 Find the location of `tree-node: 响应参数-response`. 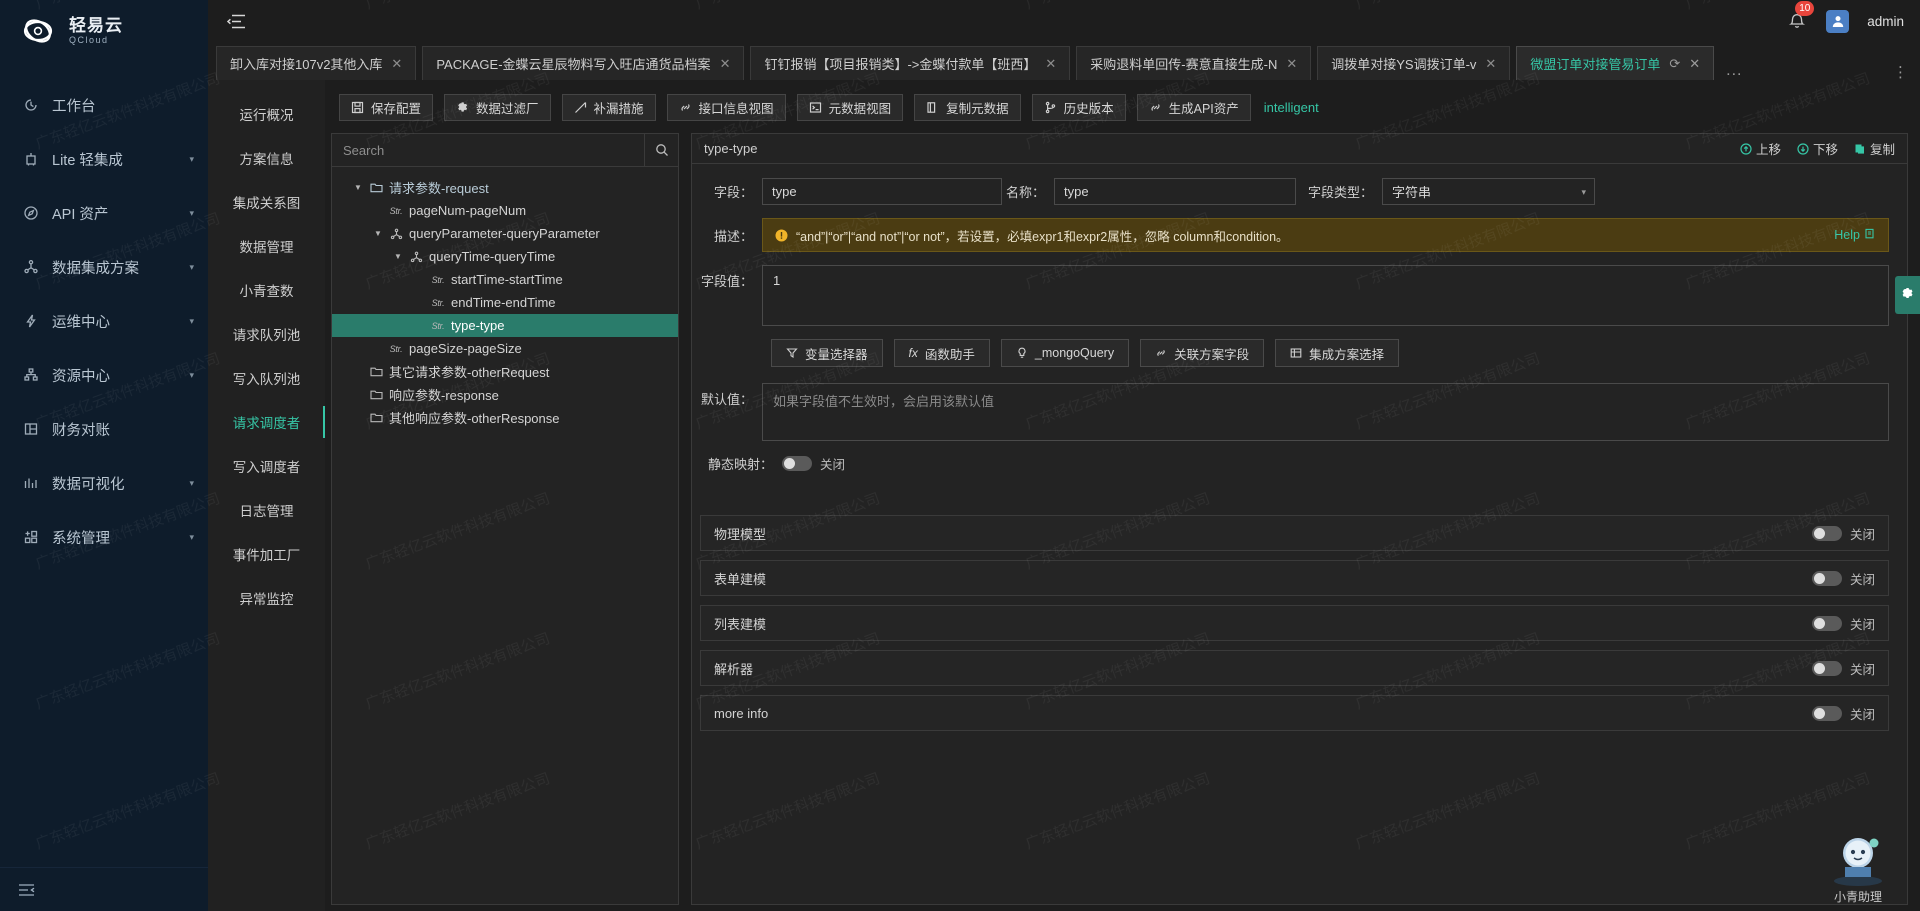

tree-node: 响应参数-response is located at coordinates (505, 394).